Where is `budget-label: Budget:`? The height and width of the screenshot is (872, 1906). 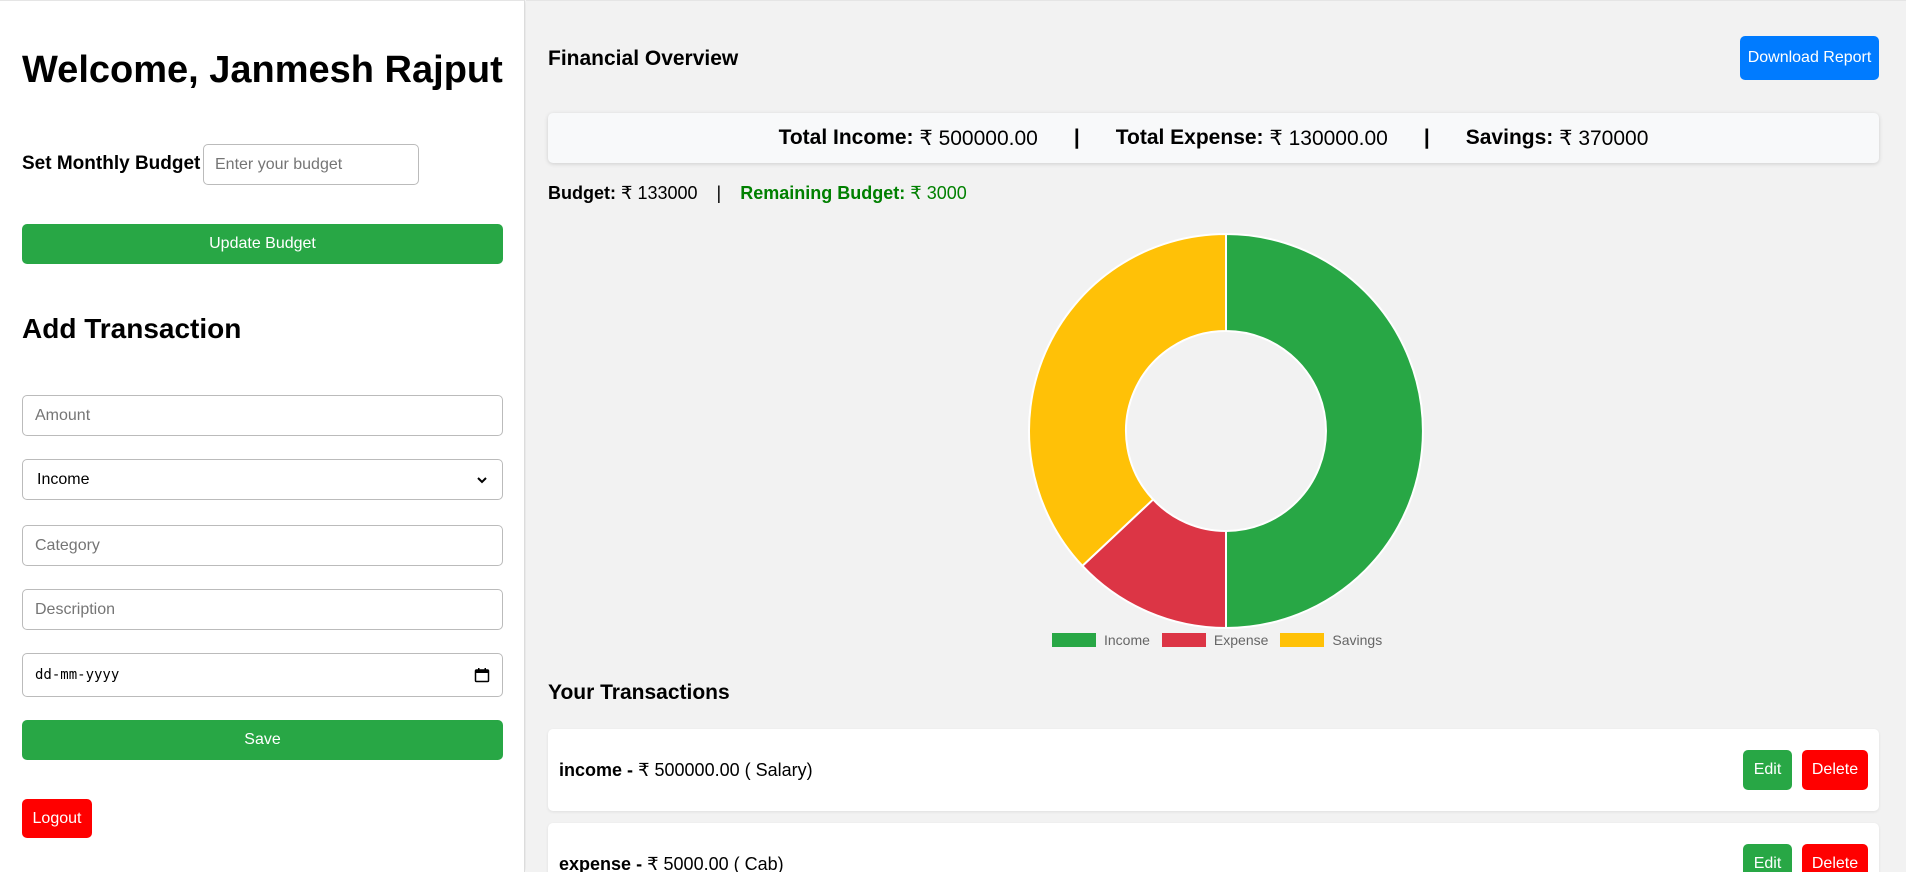 budget-label: Budget: is located at coordinates (582, 193).